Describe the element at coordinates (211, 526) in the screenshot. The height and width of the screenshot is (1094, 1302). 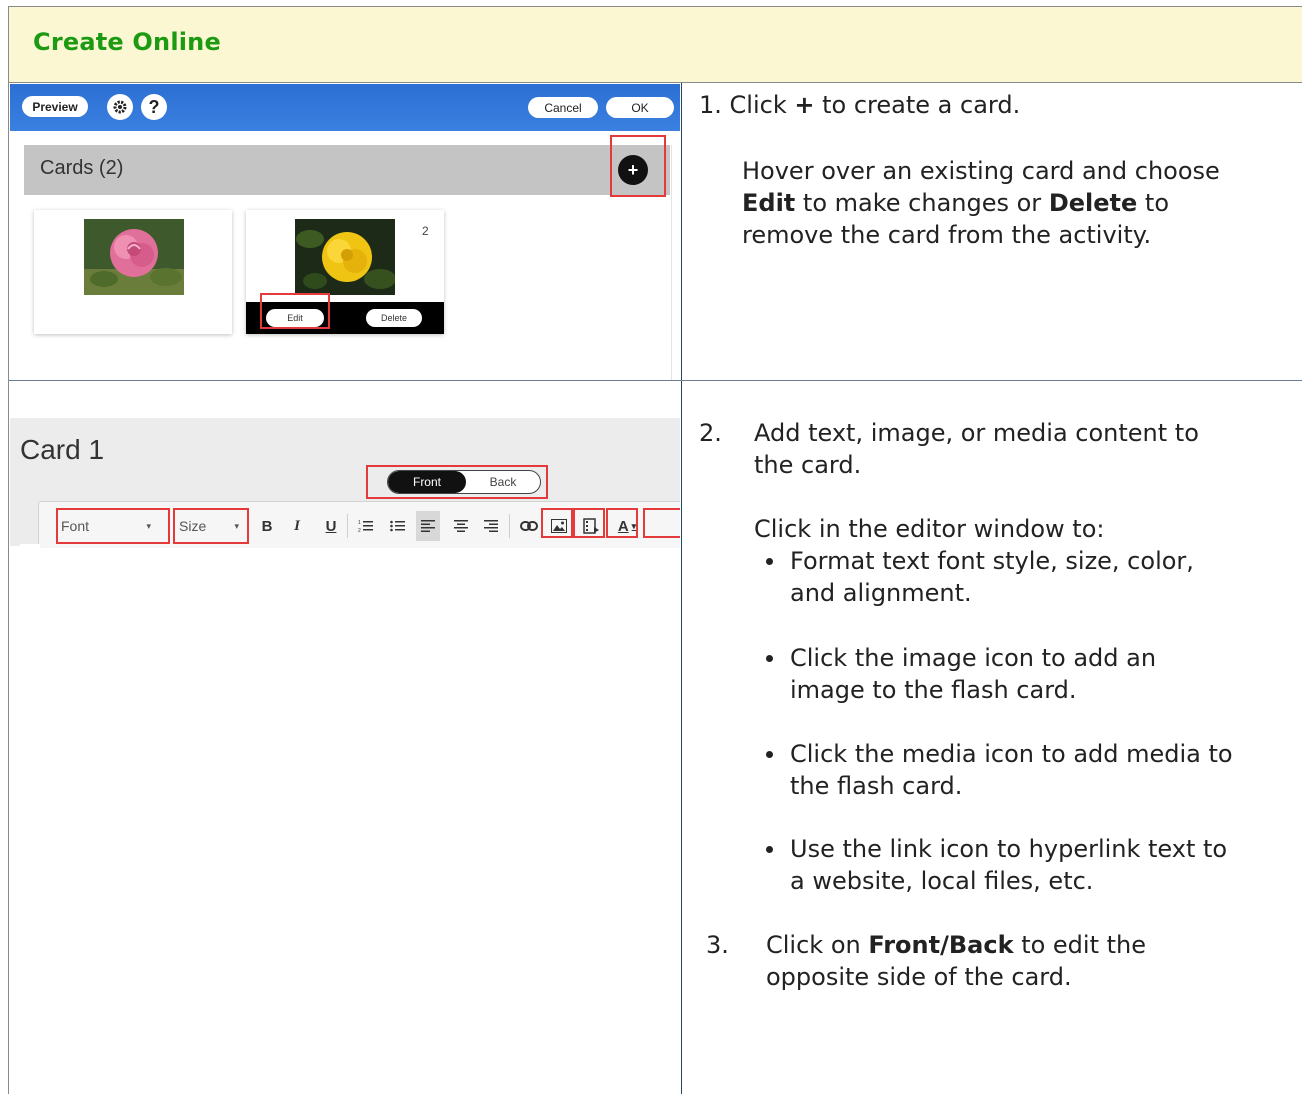
I see `size-highlight-box` at that location.